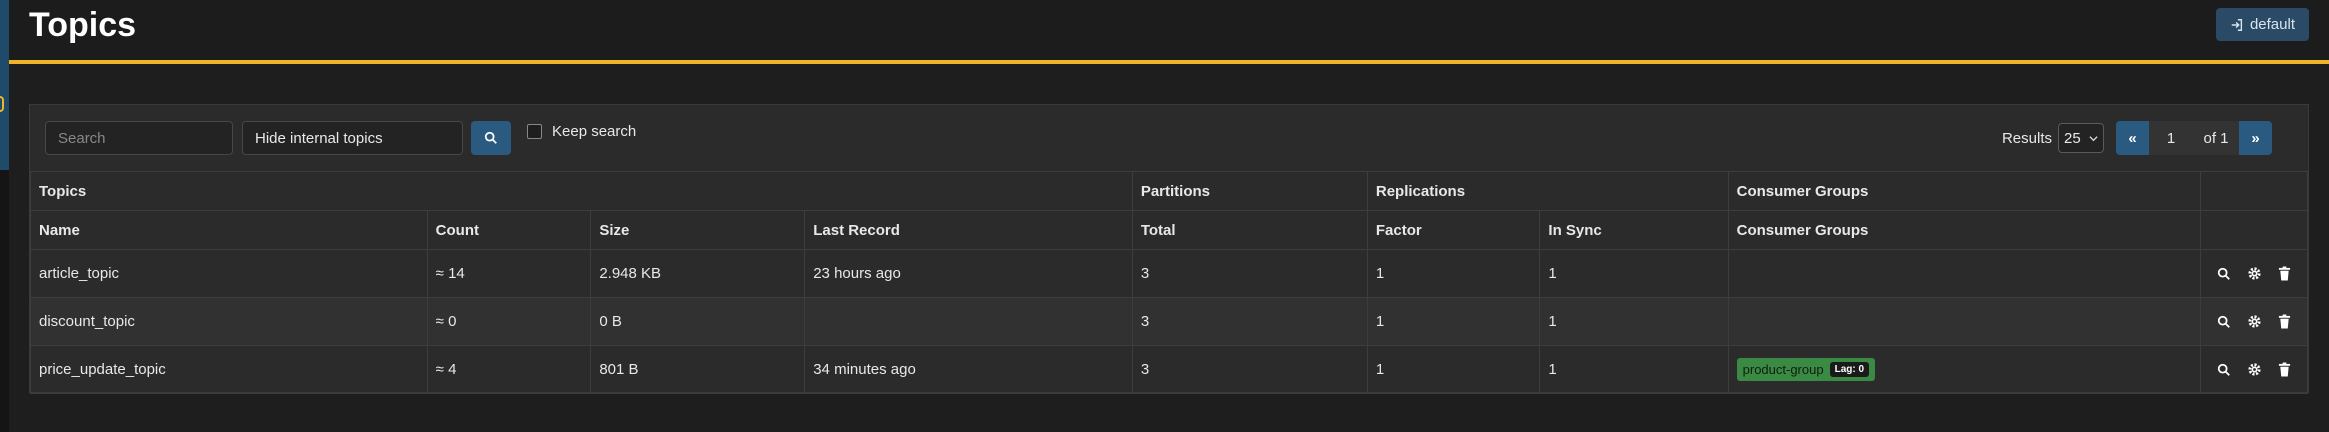 The height and width of the screenshot is (432, 2329). Describe the element at coordinates (2171, 138) in the screenshot. I see `current-page: 1` at that location.